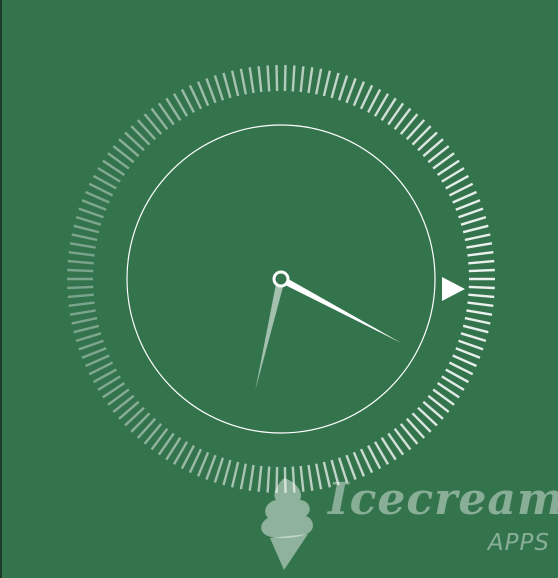 The height and width of the screenshot is (578, 558). Describe the element at coordinates (453, 289) in the screenshot. I see `play-triangle-icon` at that location.